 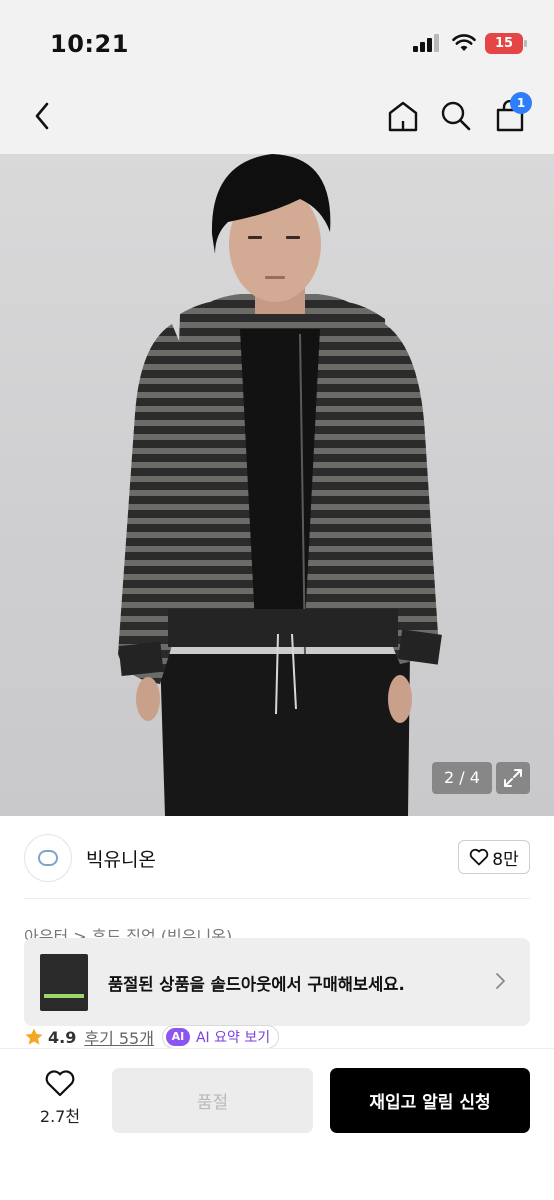 I want to click on cellular-signal-icon, so click(x=427, y=43).